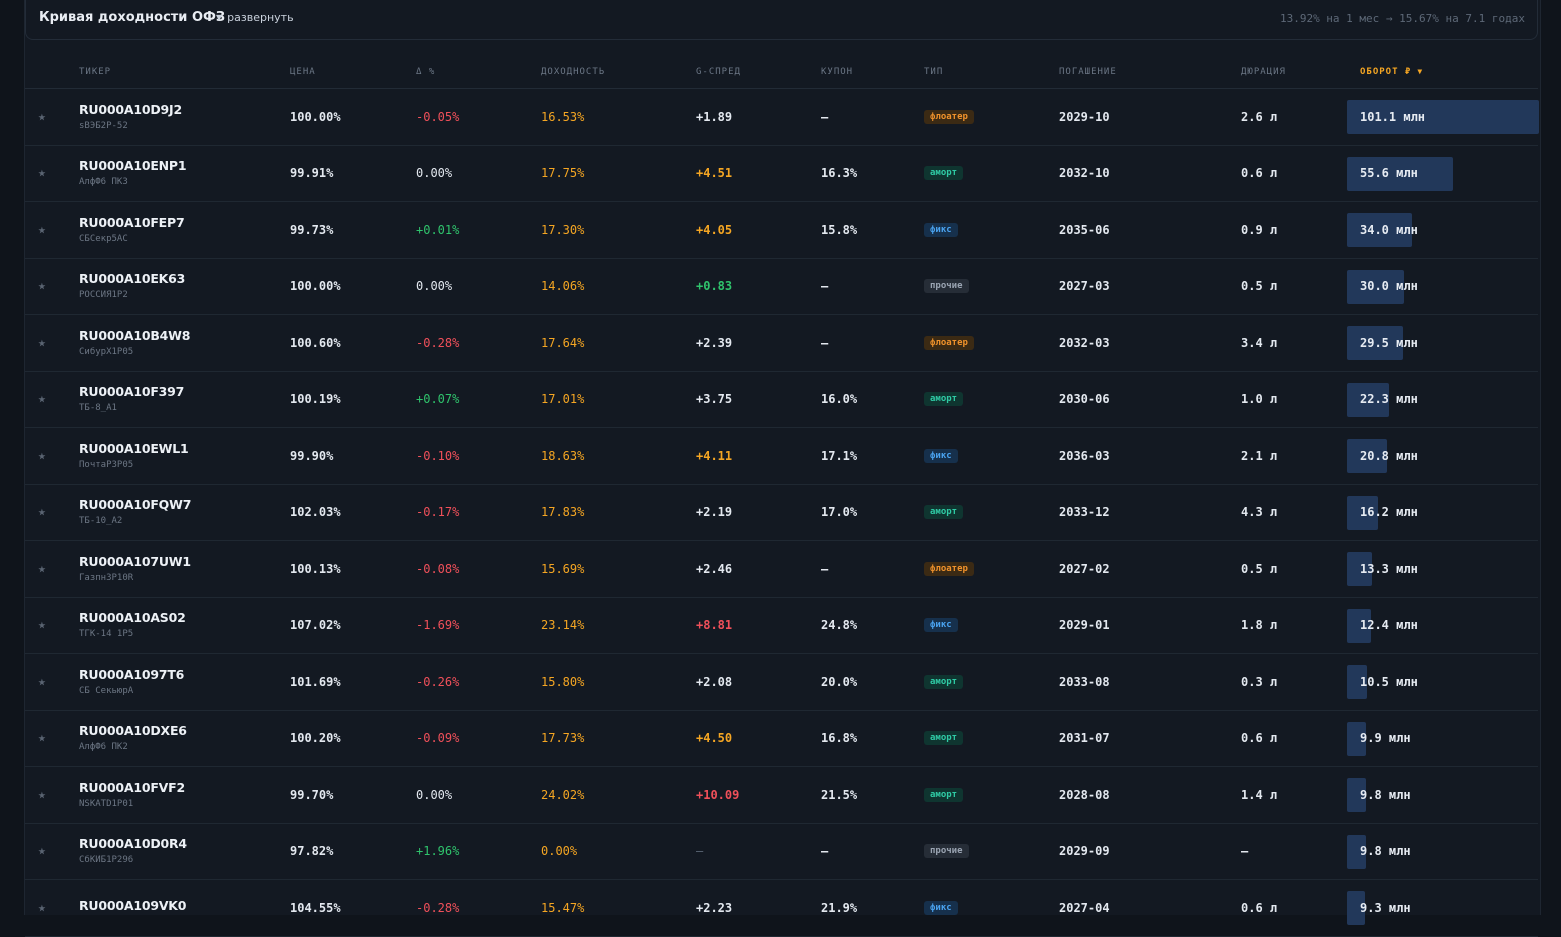  Describe the element at coordinates (315, 907) in the screenshot. I see `price-cell: 104.55%` at that location.